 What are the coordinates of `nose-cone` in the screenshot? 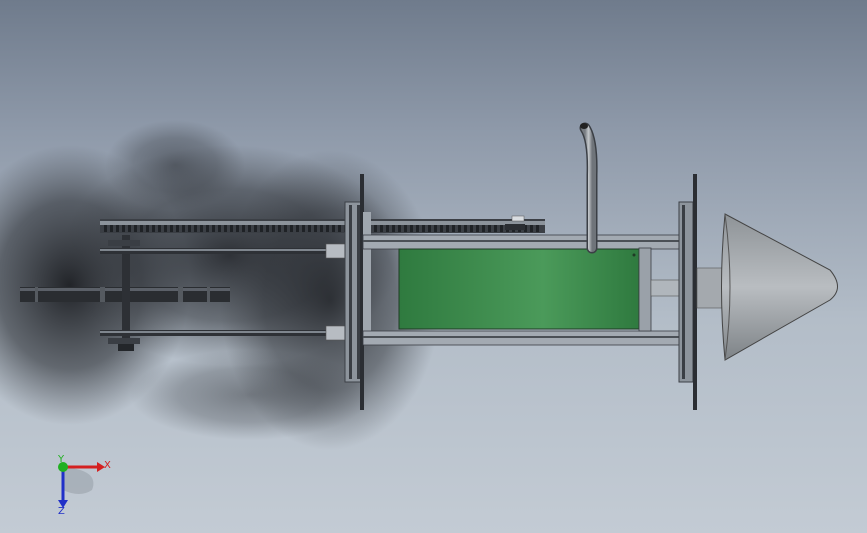 It's located at (767, 287).